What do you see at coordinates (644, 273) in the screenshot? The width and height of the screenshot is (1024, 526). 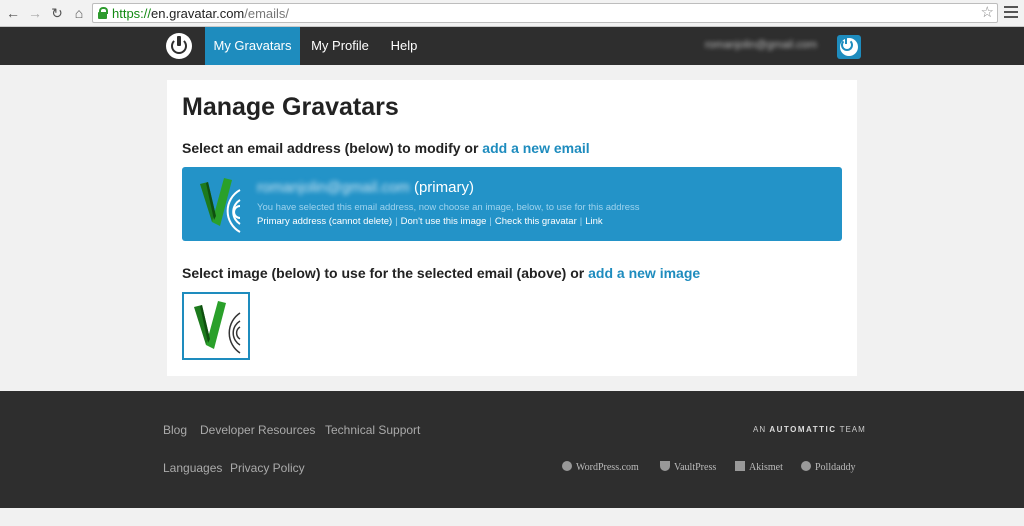 I see `add-image-link: add a new image` at bounding box center [644, 273].